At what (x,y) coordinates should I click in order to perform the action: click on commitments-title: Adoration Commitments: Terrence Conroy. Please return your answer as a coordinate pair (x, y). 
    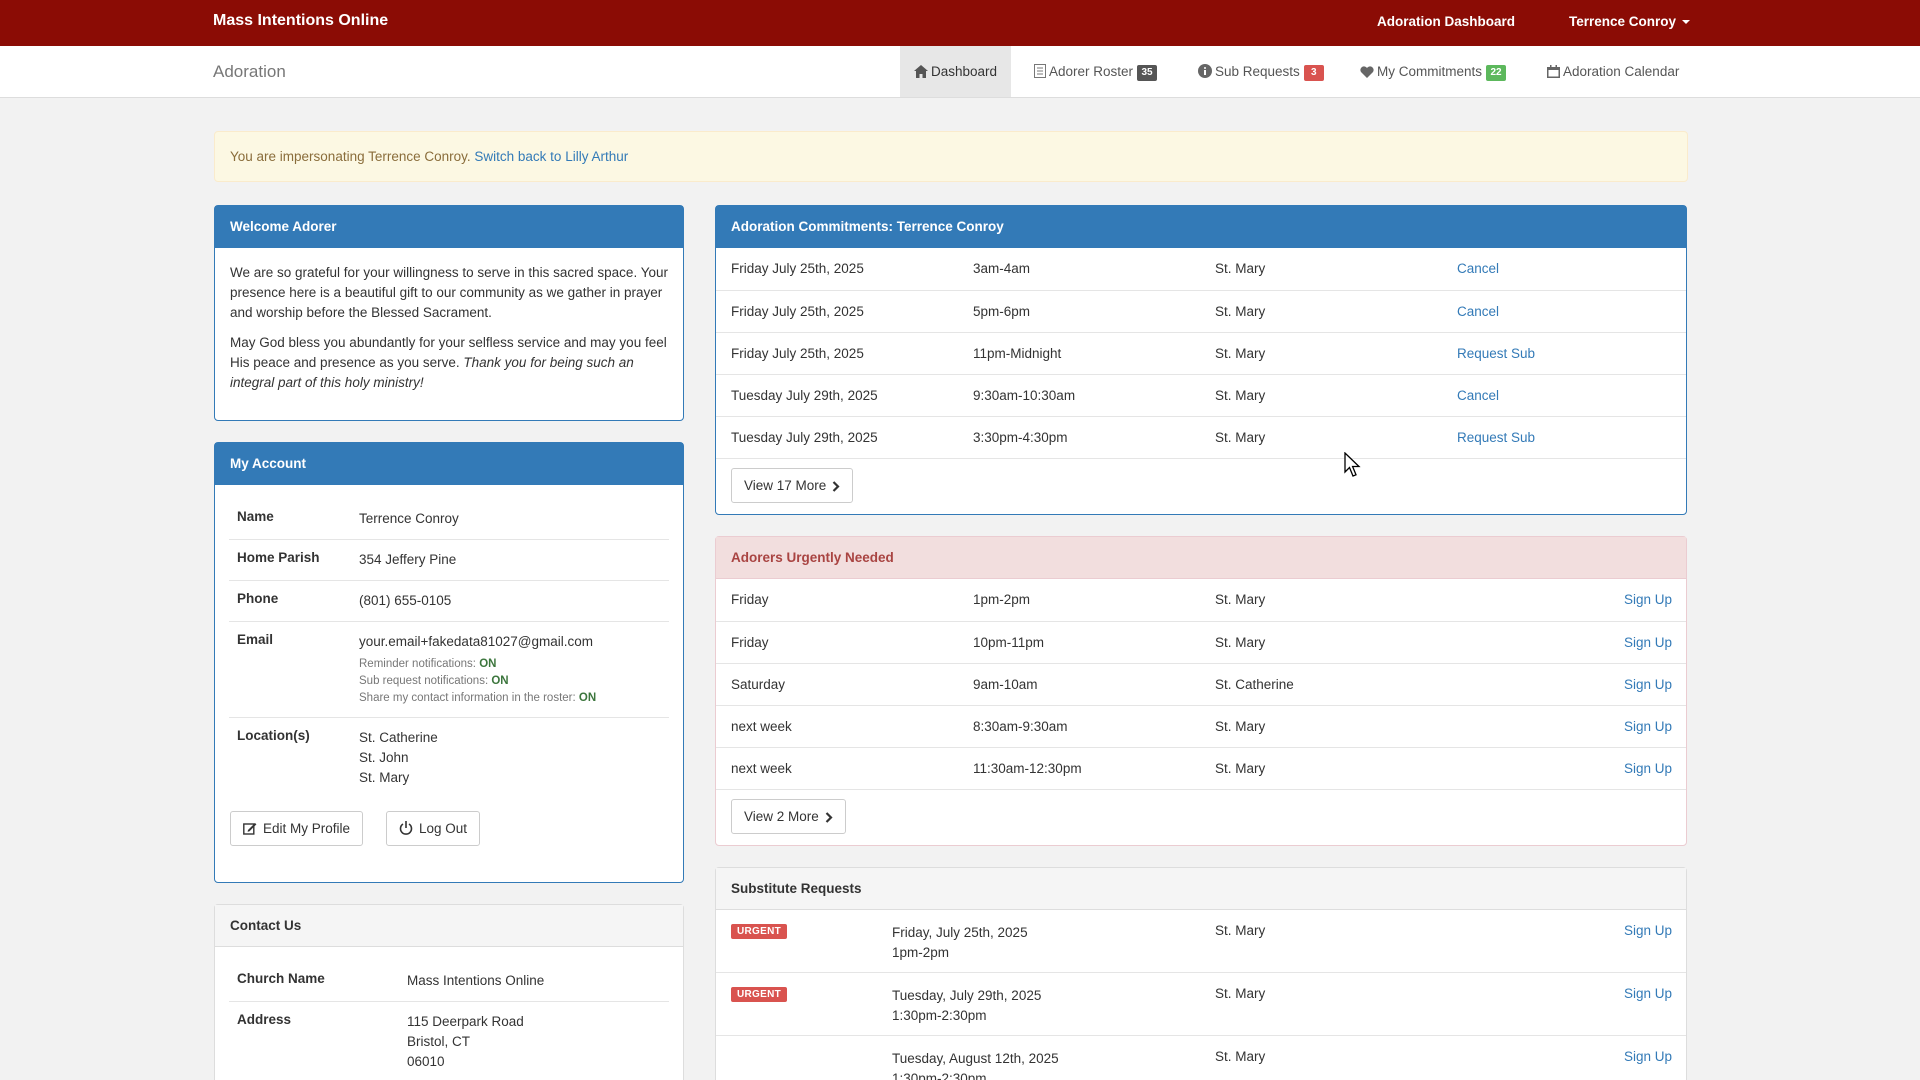
    Looking at the image, I should click on (1201, 227).